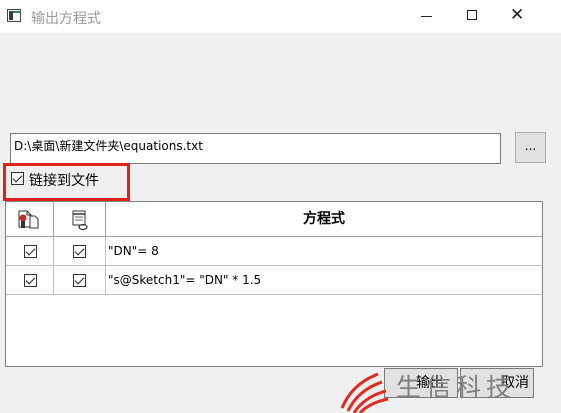 The width and height of the screenshot is (561, 413). Describe the element at coordinates (14, 15) in the screenshot. I see `app-window-icon` at that location.